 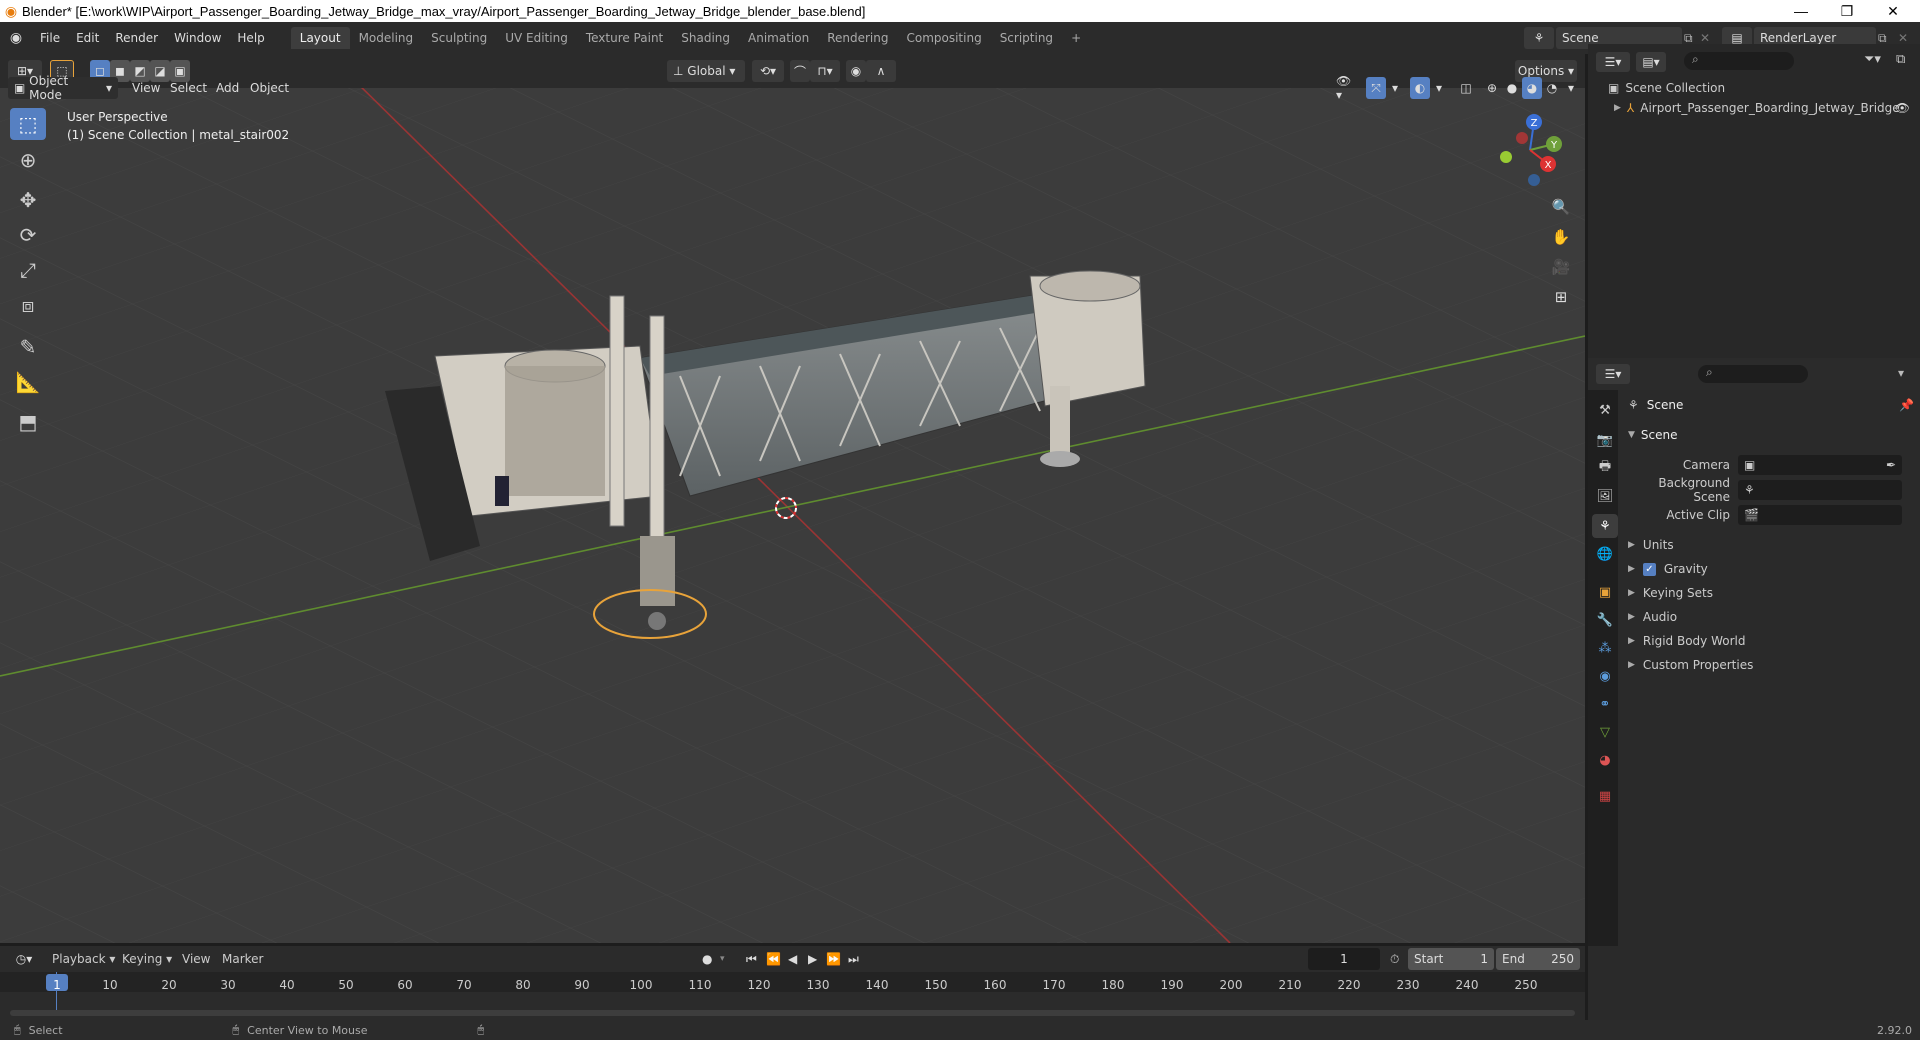 I want to click on scene-panel-header: ▼ Scene, so click(x=1770, y=435).